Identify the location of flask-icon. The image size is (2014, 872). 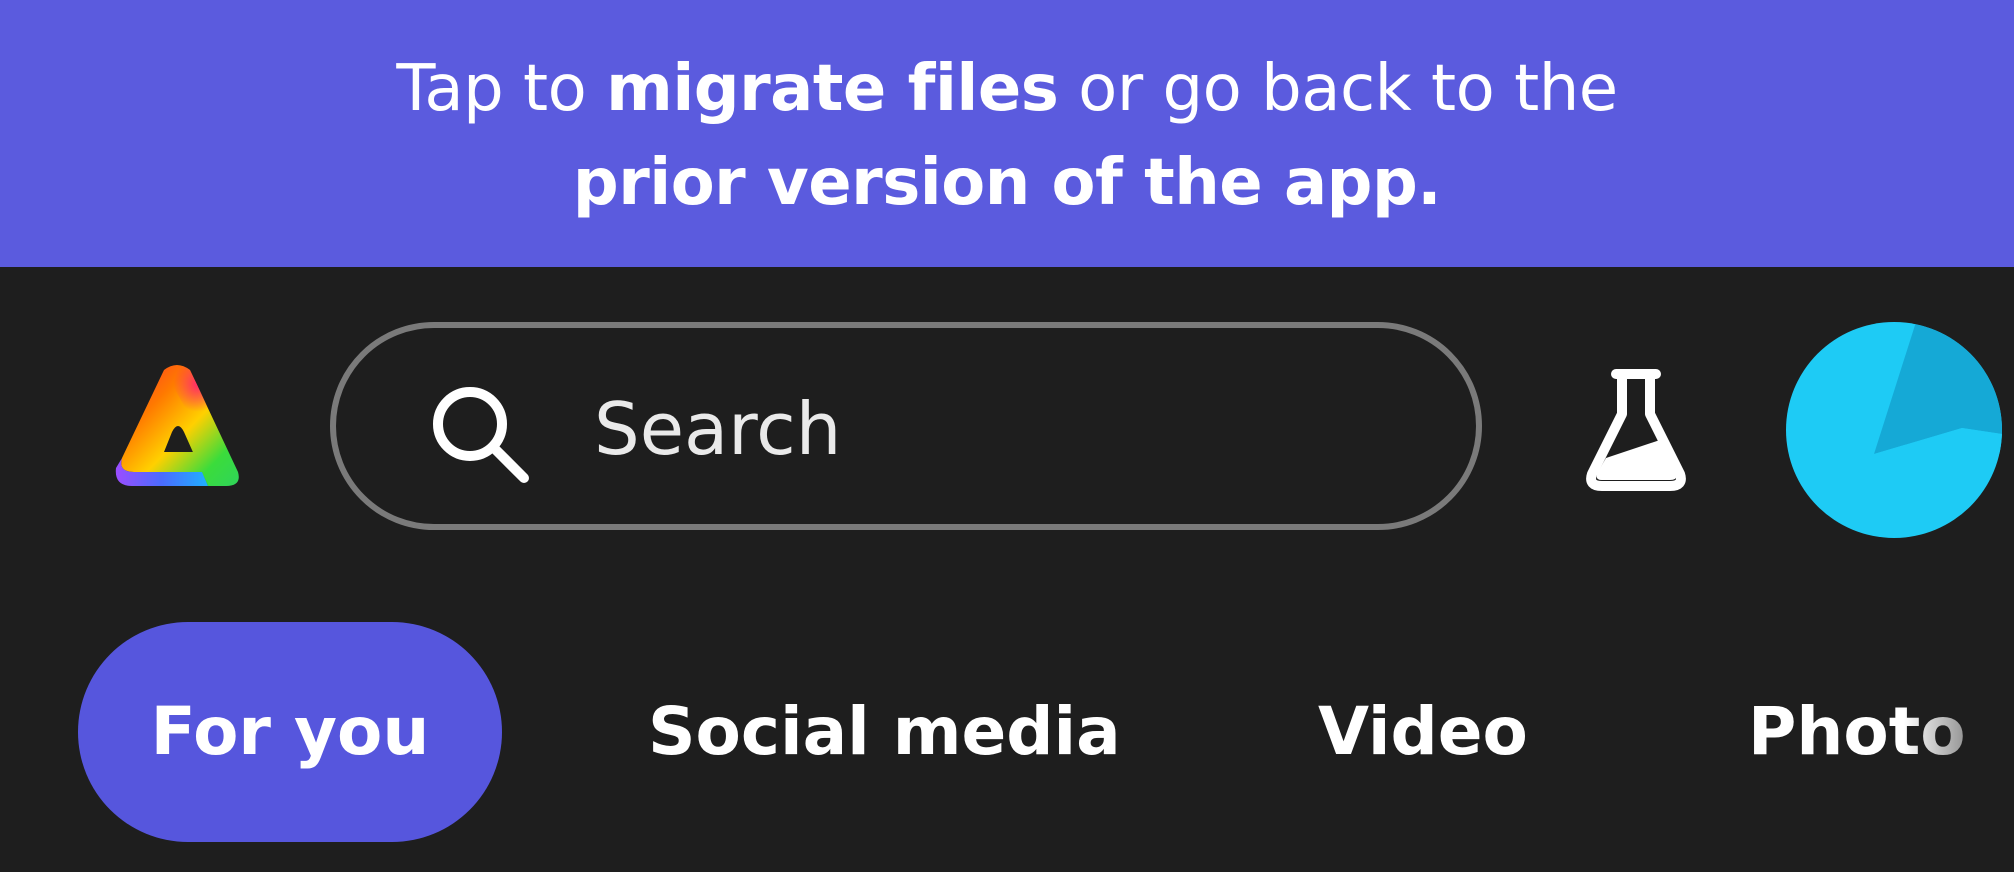
(1636, 430).